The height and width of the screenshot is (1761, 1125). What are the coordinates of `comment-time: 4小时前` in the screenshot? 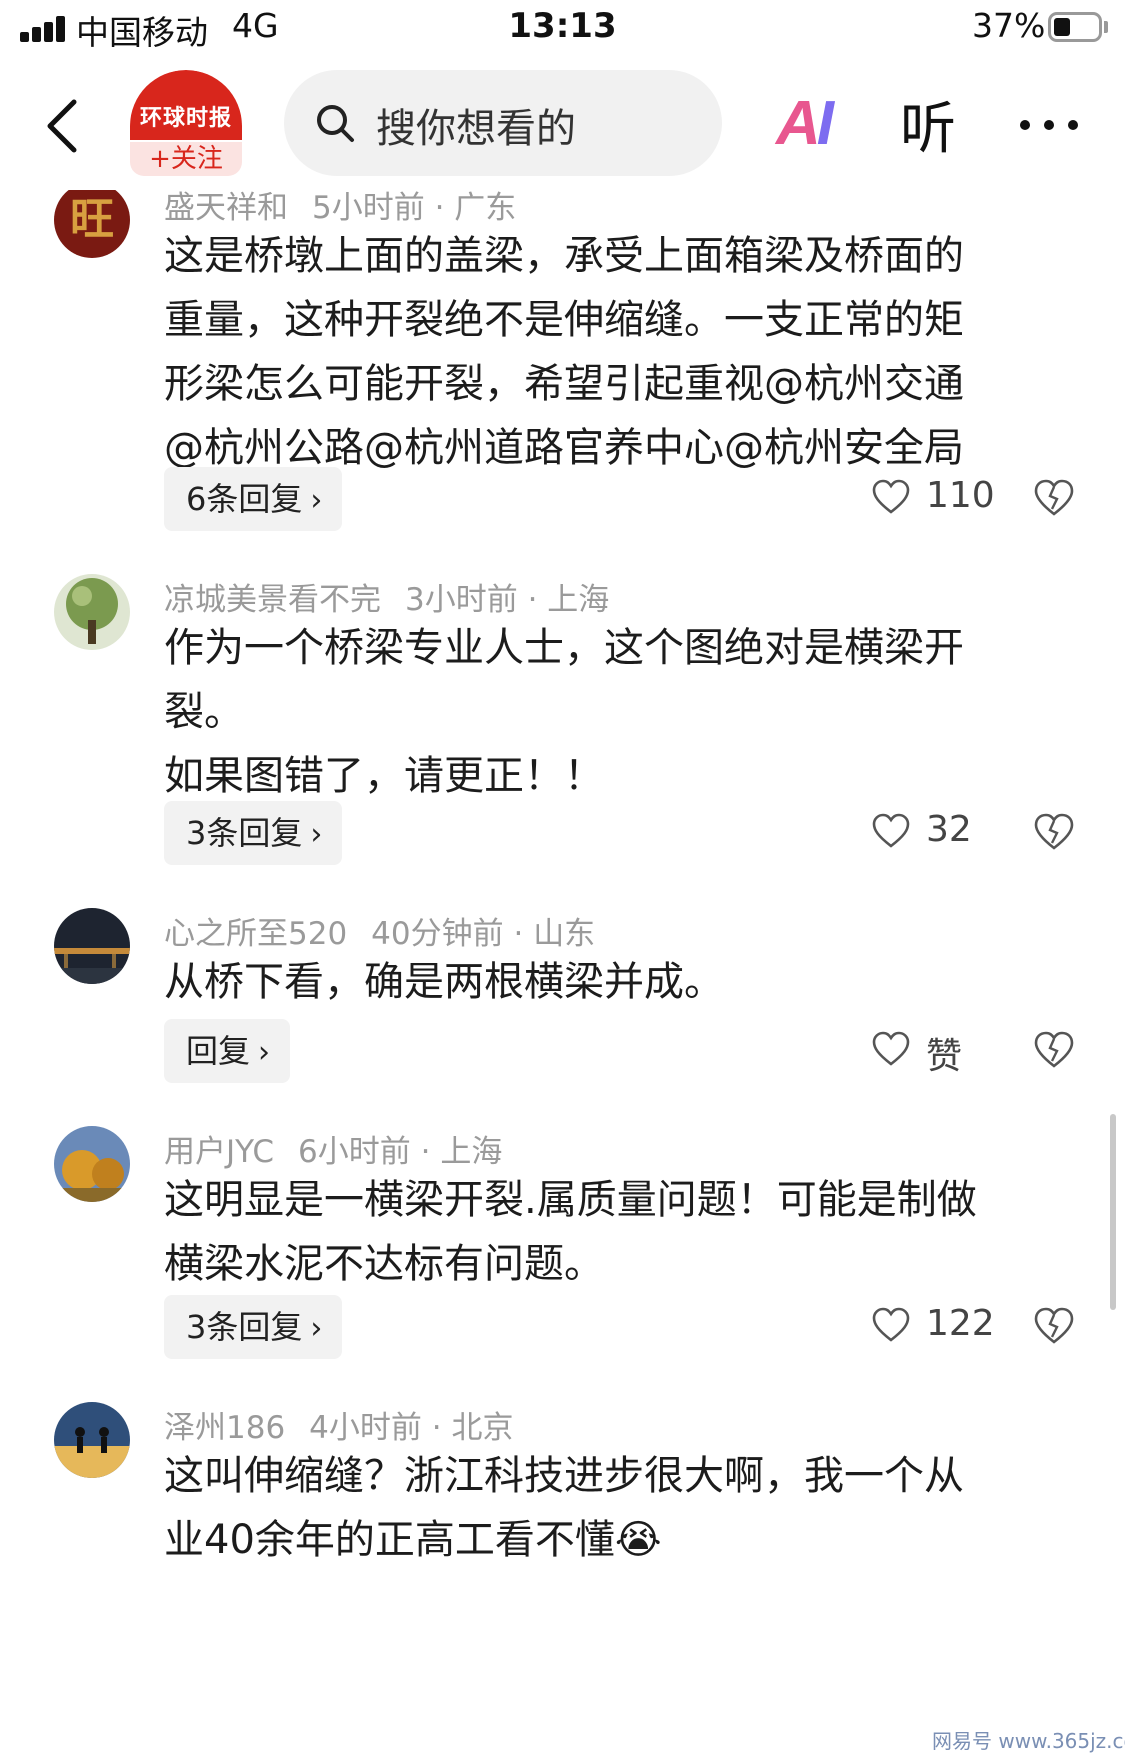 It's located at (365, 1428).